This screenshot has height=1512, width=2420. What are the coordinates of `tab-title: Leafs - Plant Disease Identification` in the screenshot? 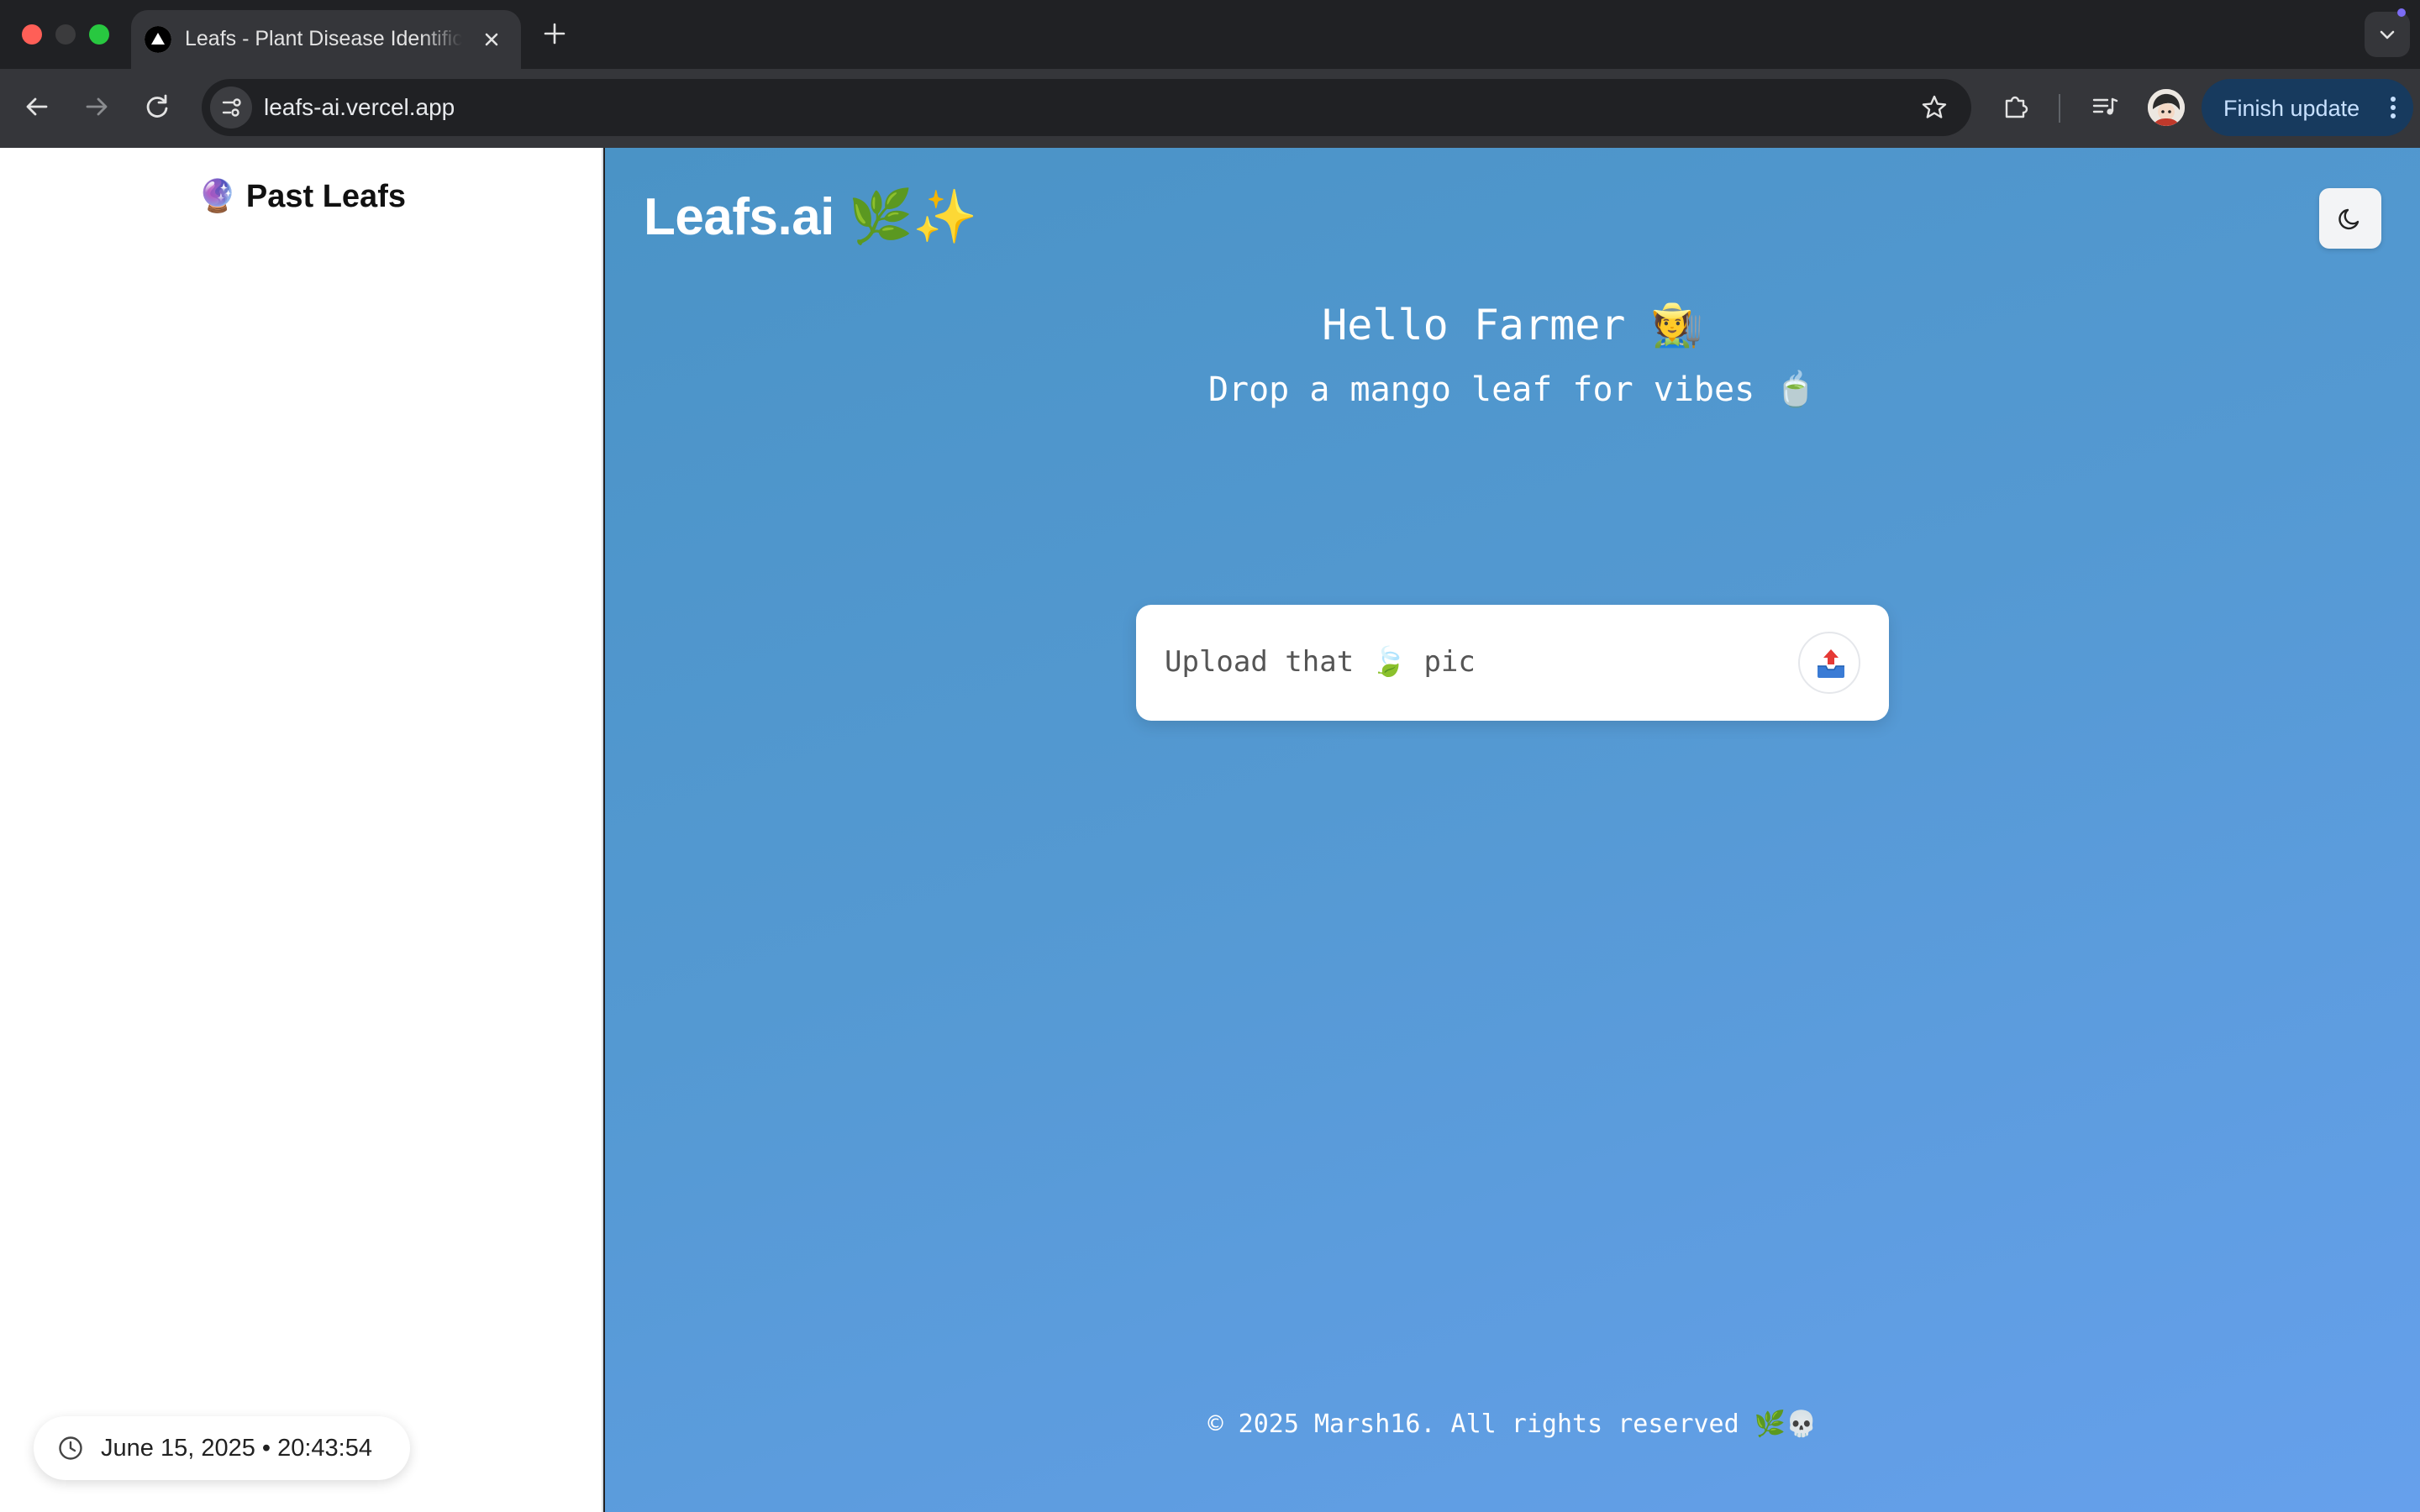 It's located at (323, 38).